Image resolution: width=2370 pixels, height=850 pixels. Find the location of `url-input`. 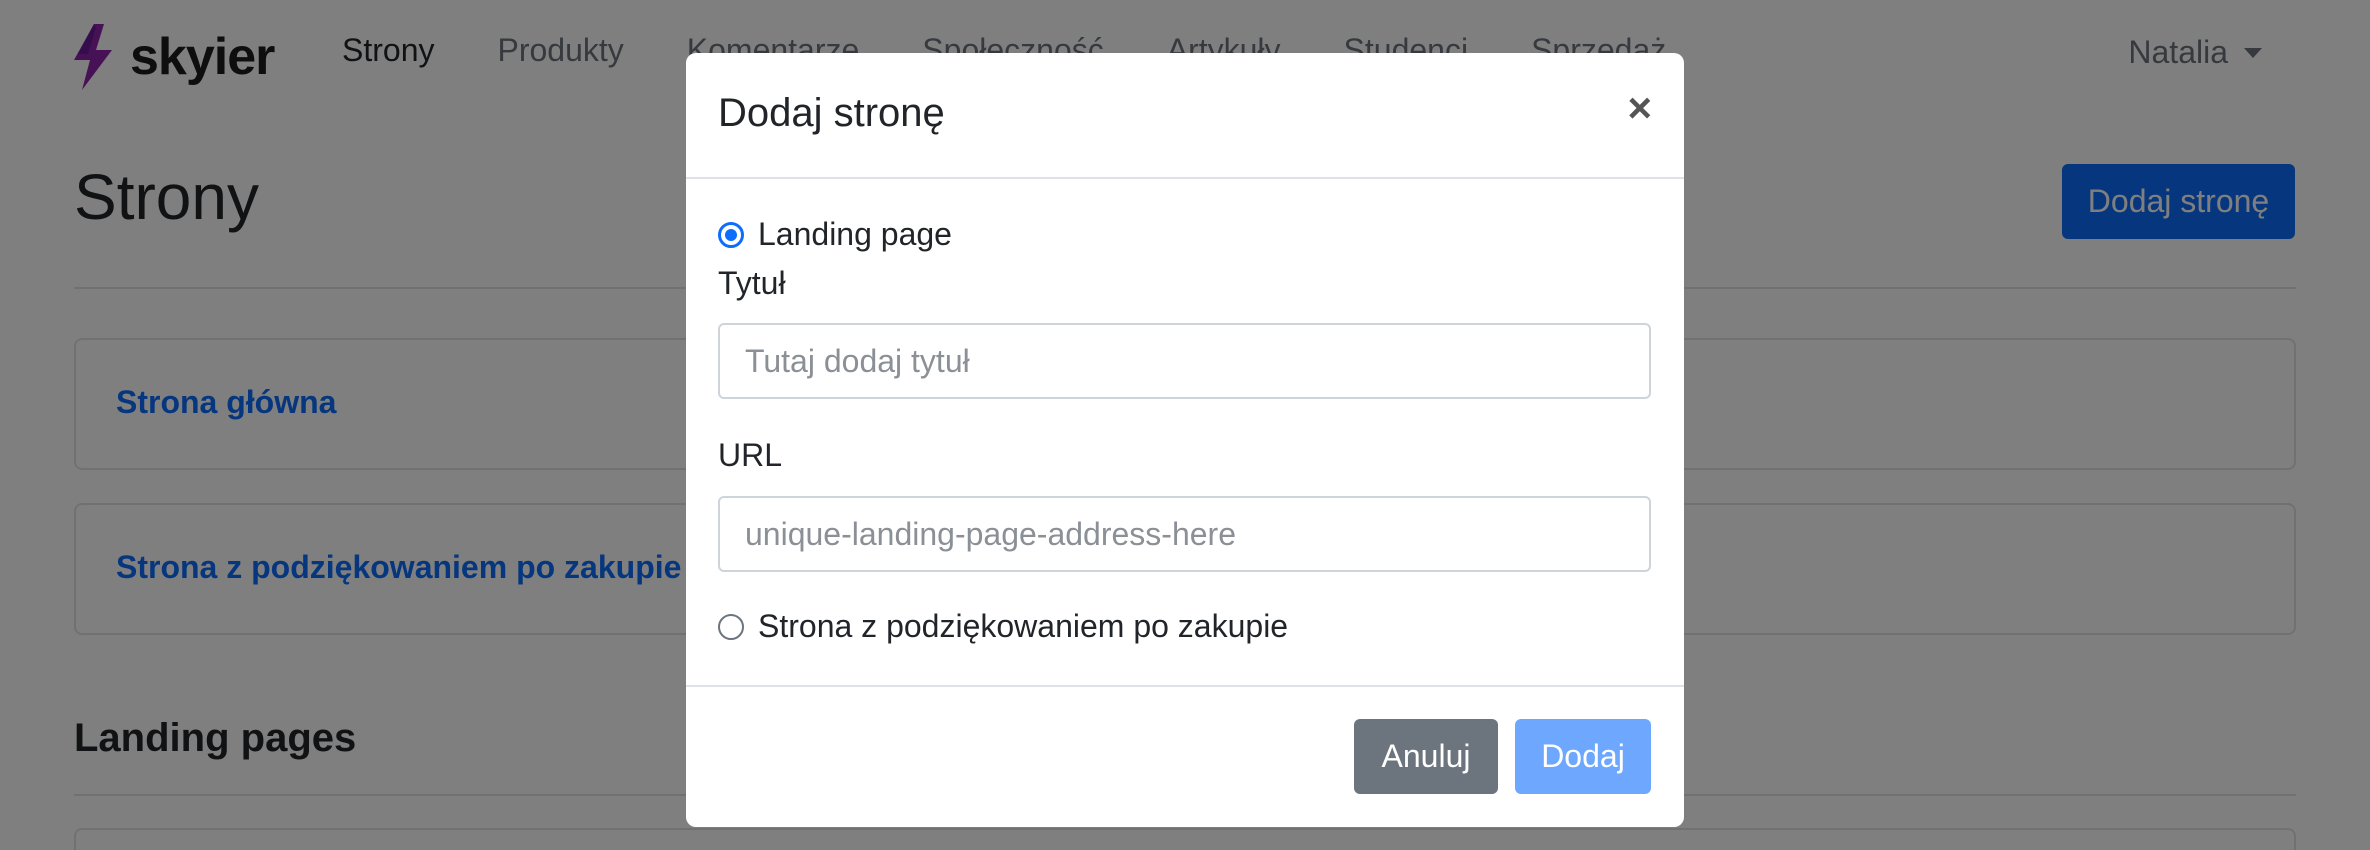

url-input is located at coordinates (1184, 534).